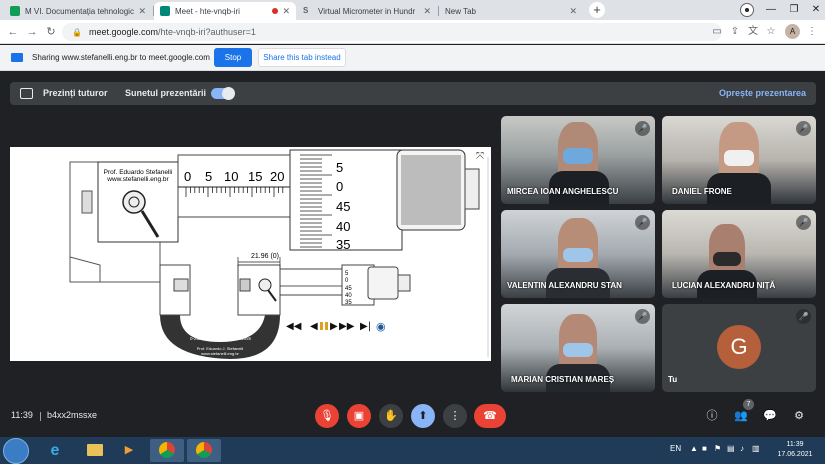 Image resolution: width=825 pixels, height=464 pixels. I want to click on reload-button: ↻, so click(51, 32).